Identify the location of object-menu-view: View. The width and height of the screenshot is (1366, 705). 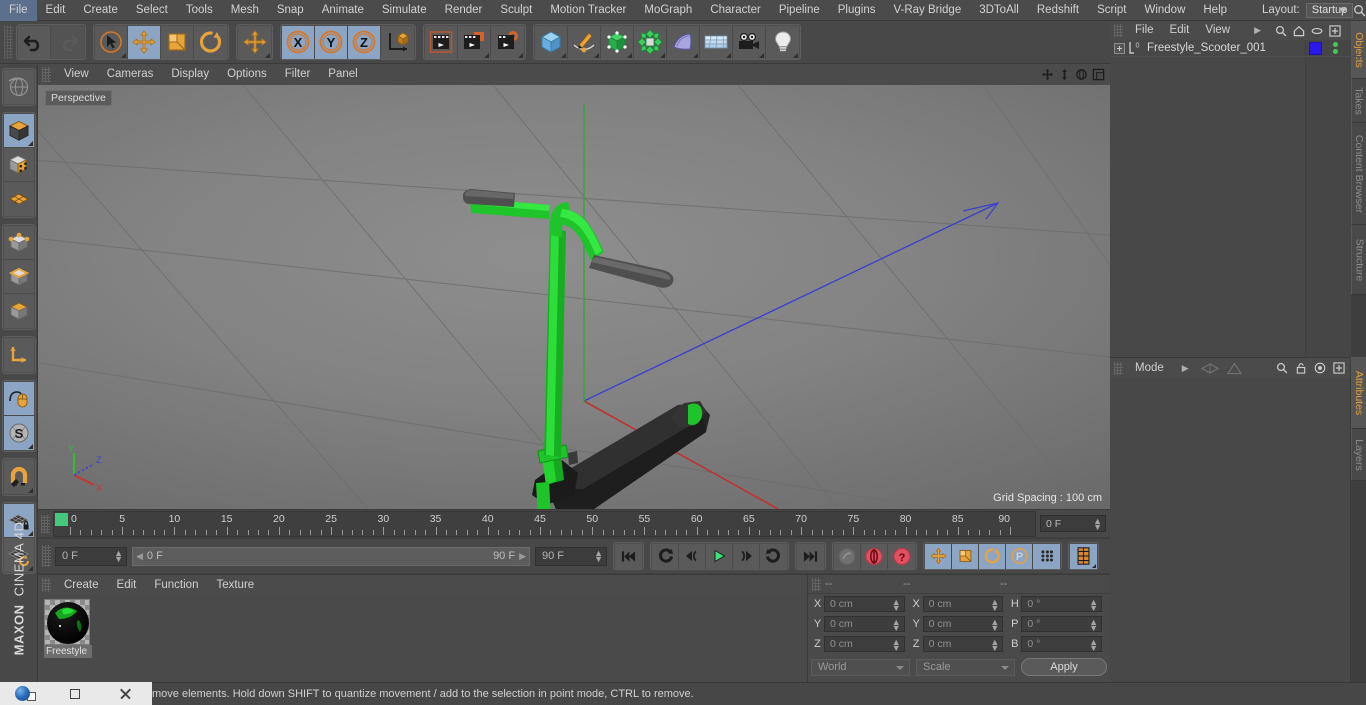
(1217, 30).